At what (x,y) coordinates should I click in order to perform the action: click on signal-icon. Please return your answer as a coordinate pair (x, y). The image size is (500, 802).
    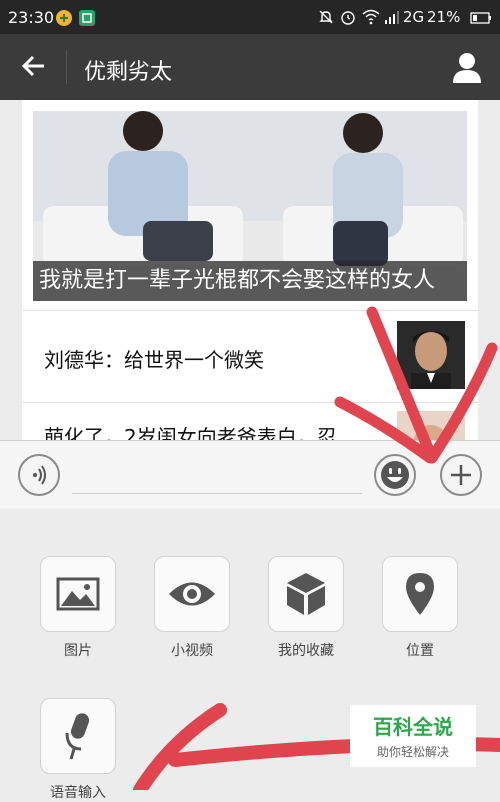
    Looking at the image, I should click on (392, 17).